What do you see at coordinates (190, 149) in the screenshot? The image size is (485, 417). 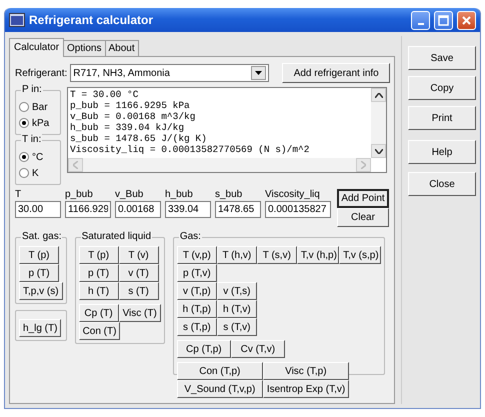 I see `output-line: Viscosity_liq = 0.00013582770569 (N s)/m^2` at bounding box center [190, 149].